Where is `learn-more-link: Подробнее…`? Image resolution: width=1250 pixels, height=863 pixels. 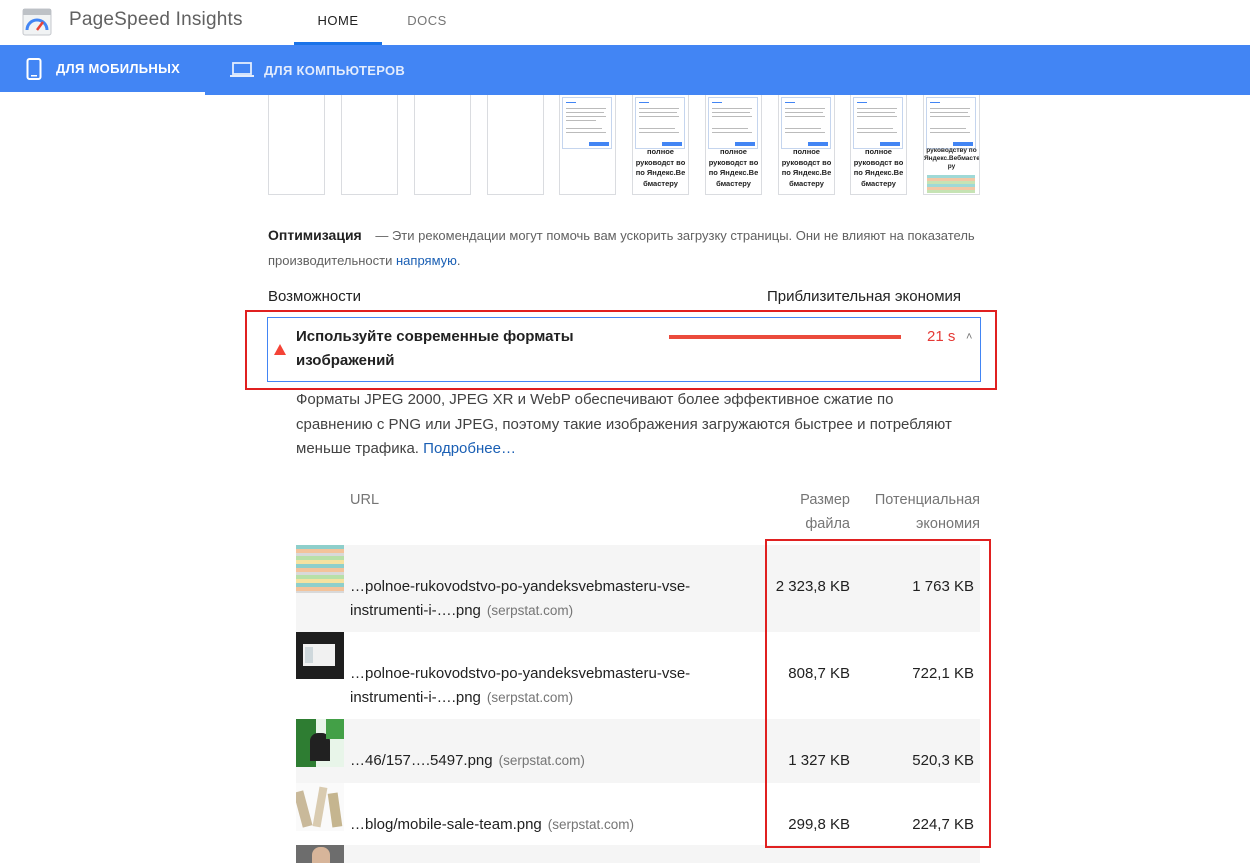 learn-more-link: Подробнее… is located at coordinates (469, 448).